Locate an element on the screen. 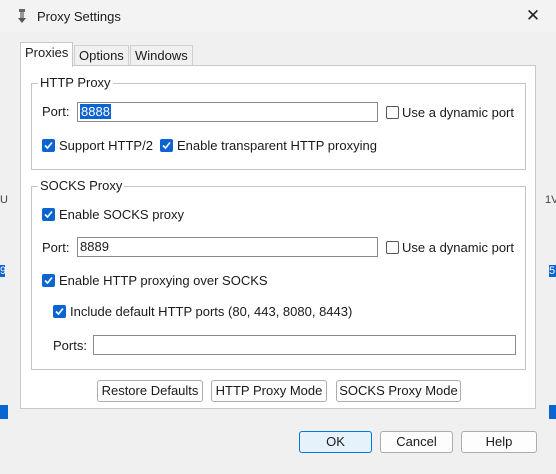  socks-port-field: 8889 is located at coordinates (227, 247).